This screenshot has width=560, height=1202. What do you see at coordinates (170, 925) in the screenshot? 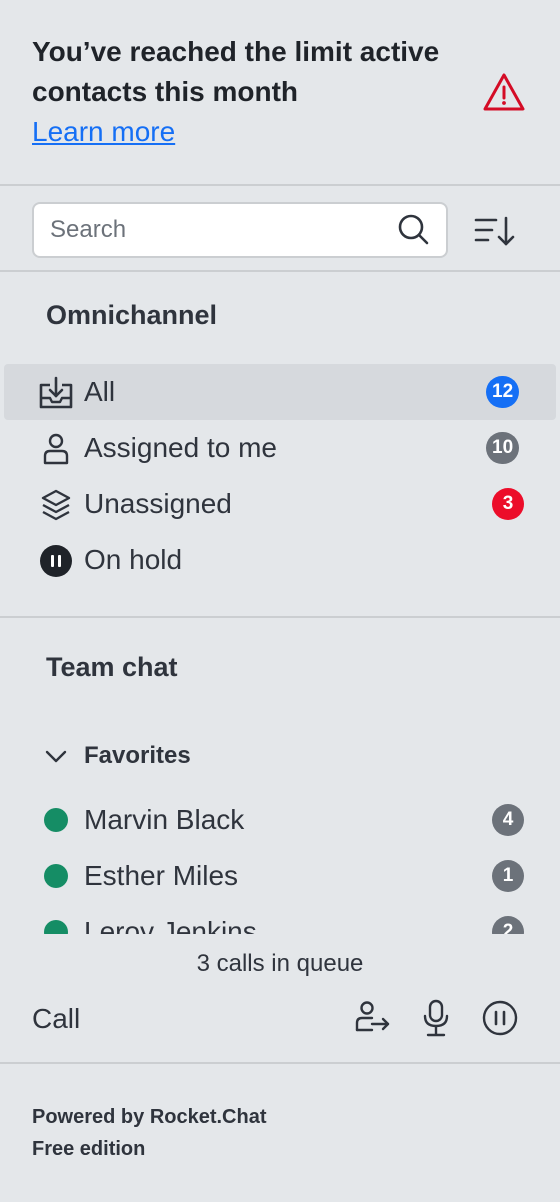
I see `contact-name: Leroy Jenkins` at bounding box center [170, 925].